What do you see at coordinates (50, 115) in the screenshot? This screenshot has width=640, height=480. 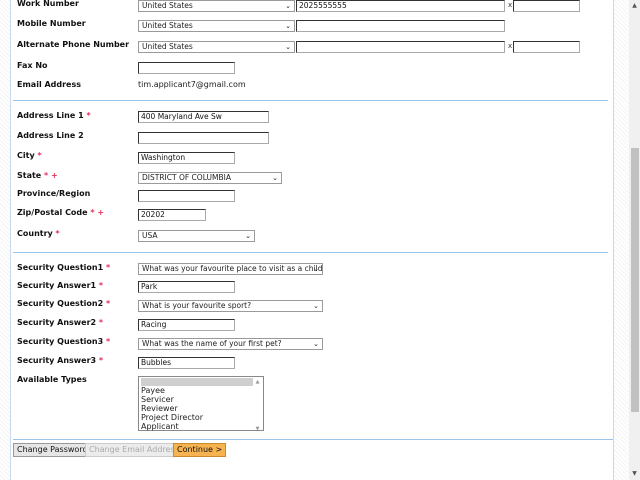 I see `label-text: Address Line 1` at bounding box center [50, 115].